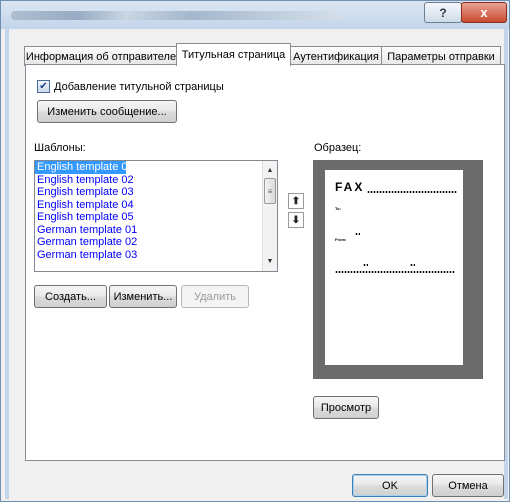 Image resolution: width=510 pixels, height=502 pixels. Describe the element at coordinates (484, 12) in the screenshot. I see `close-button: x` at that location.